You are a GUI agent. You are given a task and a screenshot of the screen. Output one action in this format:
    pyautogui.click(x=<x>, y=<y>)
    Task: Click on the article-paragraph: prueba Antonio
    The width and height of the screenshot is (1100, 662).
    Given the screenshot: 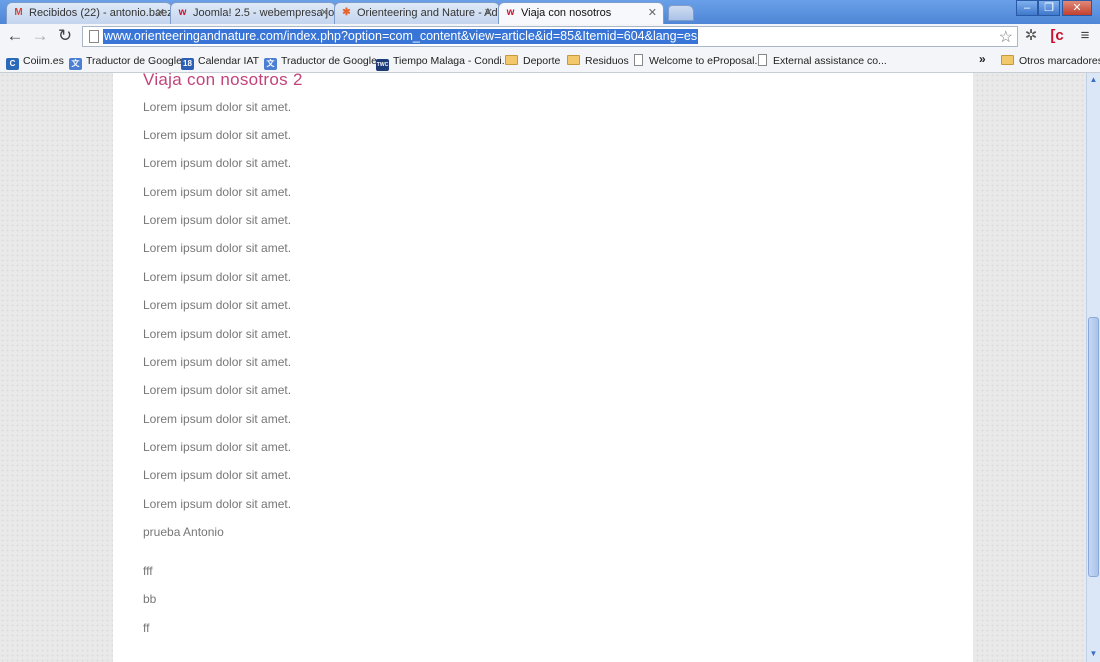 What is the action you would take?
    pyautogui.click(x=183, y=532)
    